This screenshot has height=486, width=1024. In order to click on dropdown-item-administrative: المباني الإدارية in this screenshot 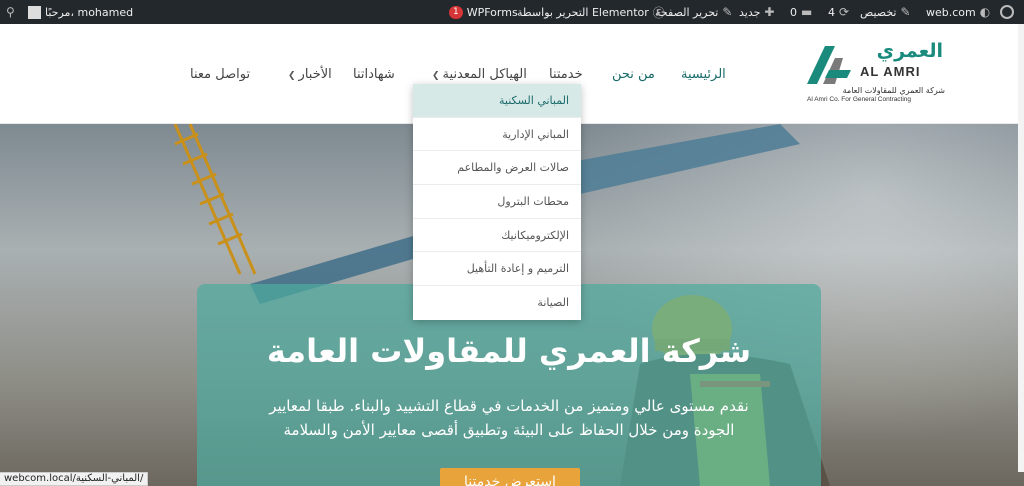, I will do `click(497, 135)`.